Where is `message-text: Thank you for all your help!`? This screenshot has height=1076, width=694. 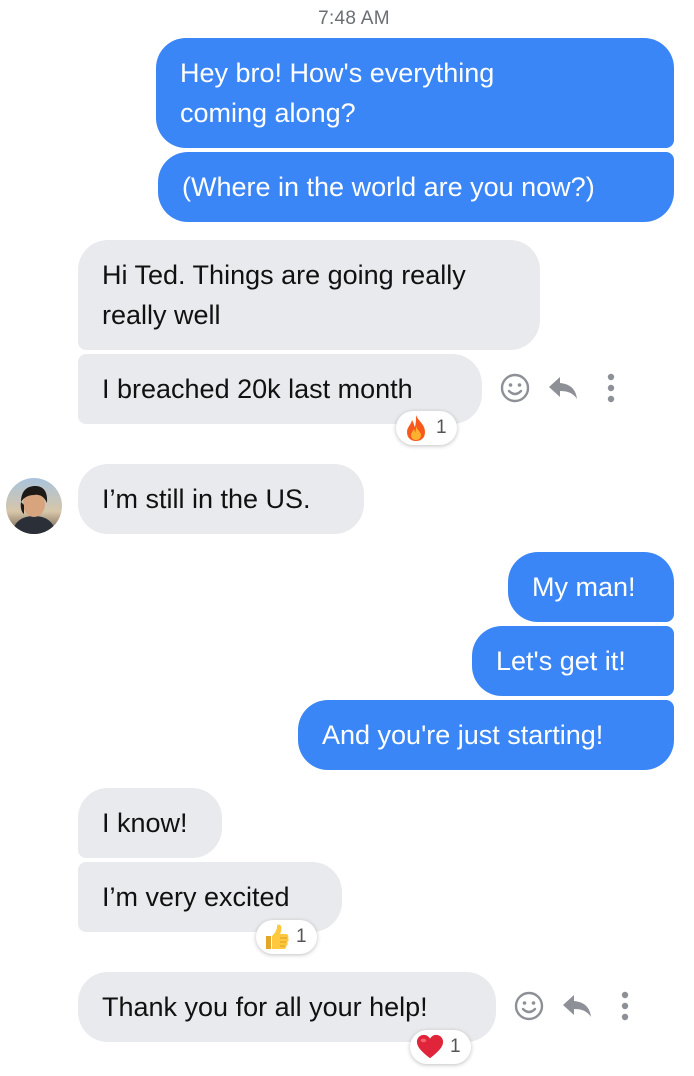
message-text: Thank you for all your help! is located at coordinates (265, 1007).